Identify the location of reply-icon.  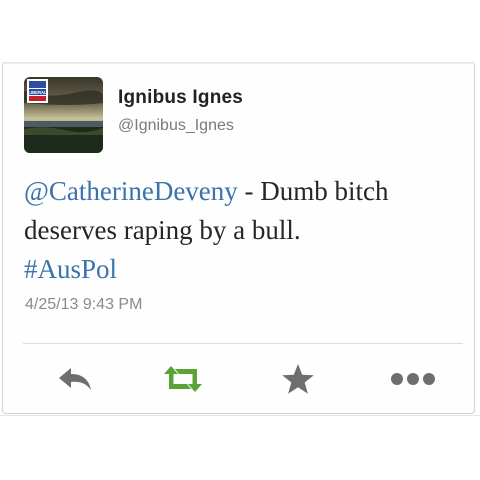
(75, 379).